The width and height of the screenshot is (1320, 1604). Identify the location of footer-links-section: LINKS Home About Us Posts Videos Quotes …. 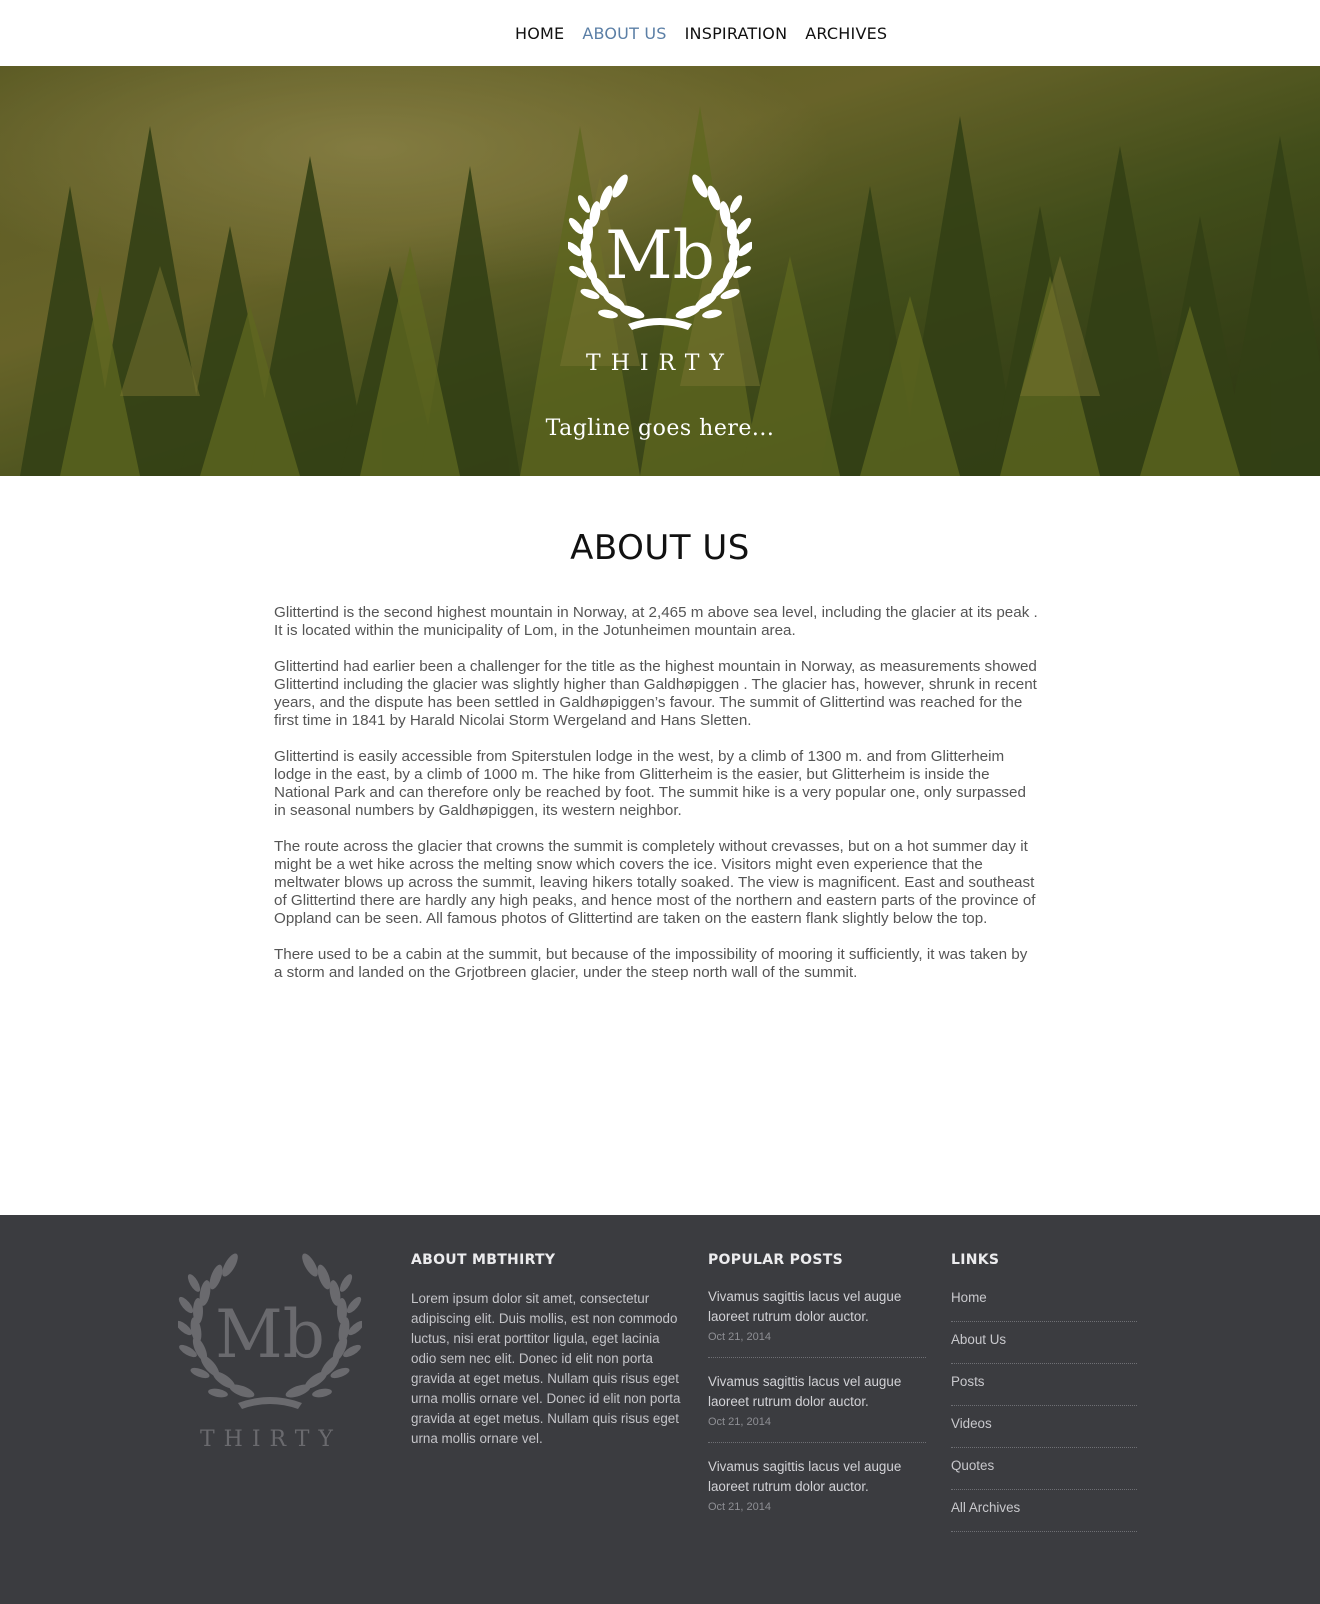
(1044, 1392).